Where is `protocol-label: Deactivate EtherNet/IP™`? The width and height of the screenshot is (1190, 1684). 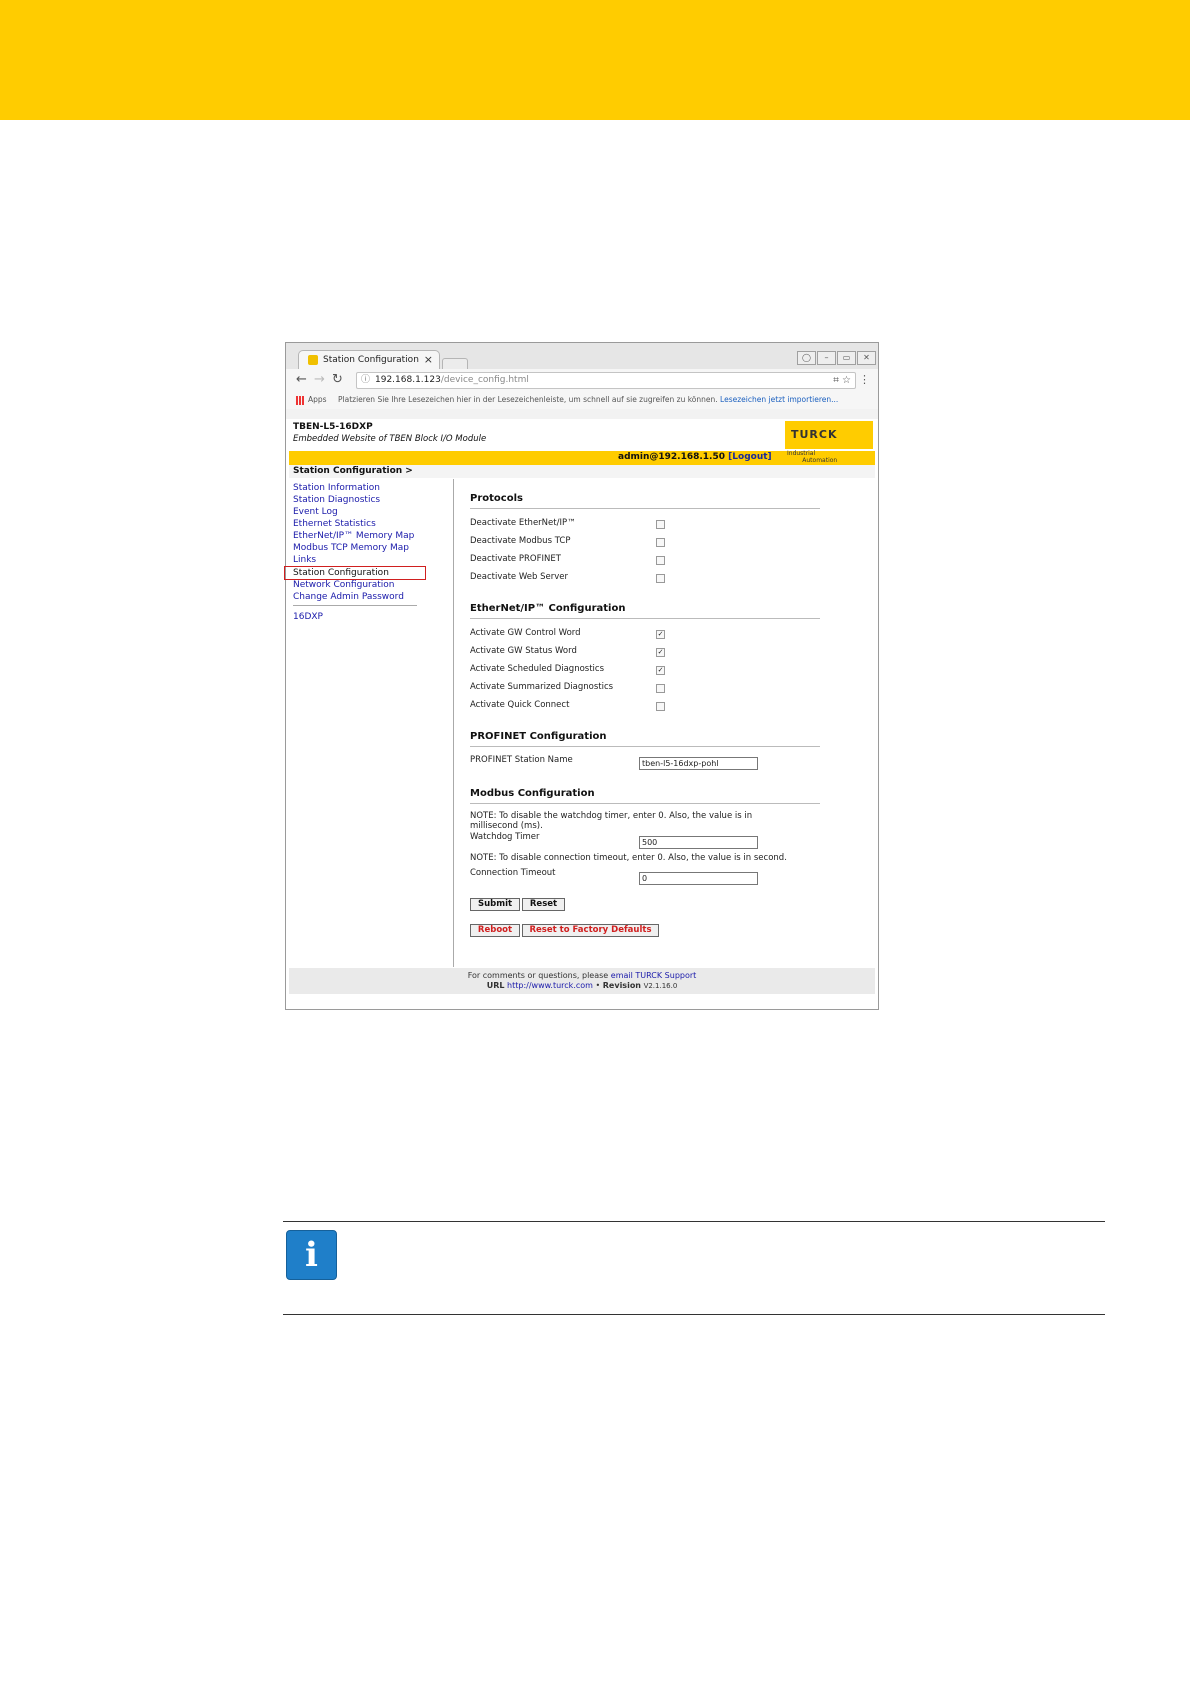
protocol-label: Deactivate EtherNet/IP™ is located at coordinates (523, 523).